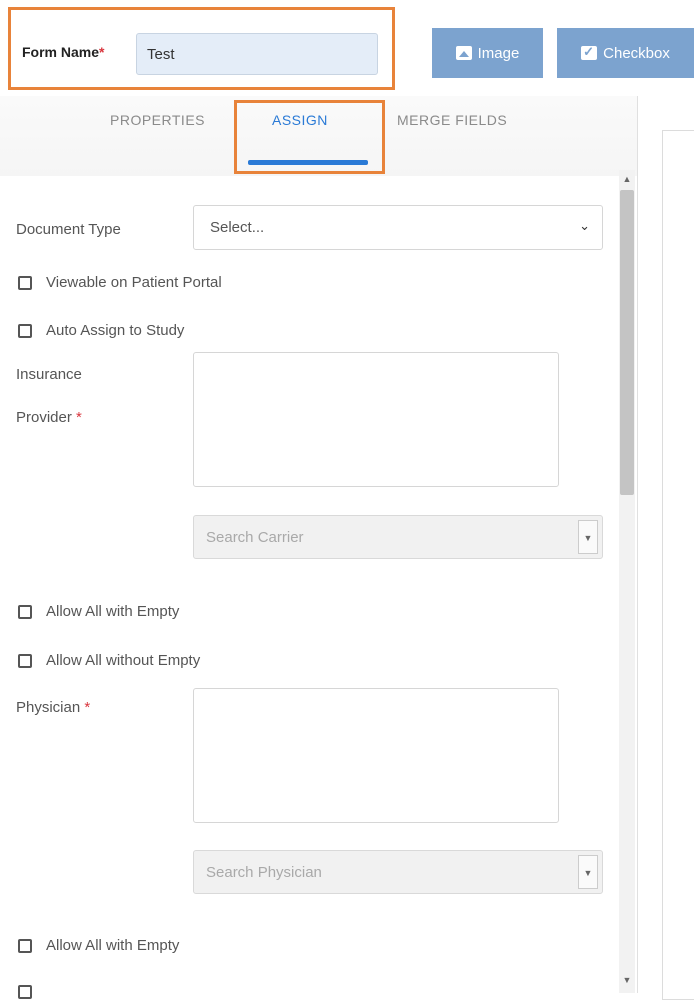  I want to click on search-carrier-combo: Search Carrier ▼, so click(398, 537).